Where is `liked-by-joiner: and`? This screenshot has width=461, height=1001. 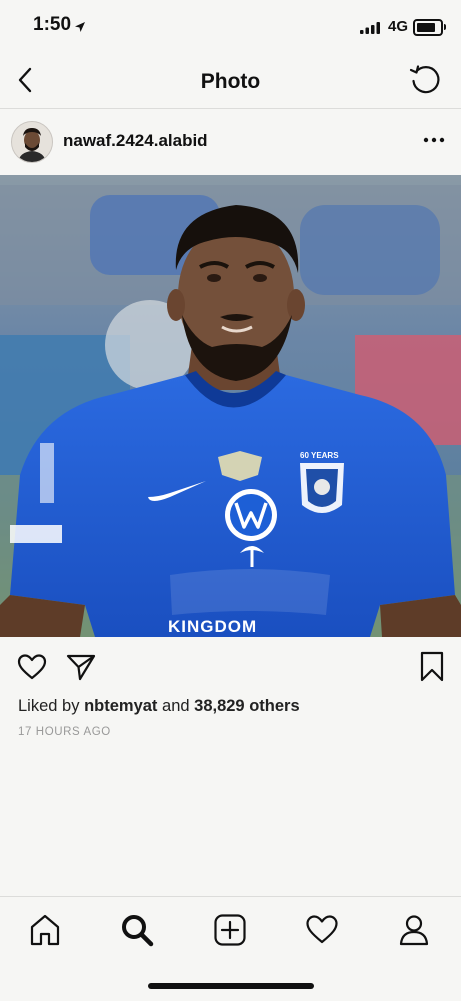 liked-by-joiner: and is located at coordinates (176, 706).